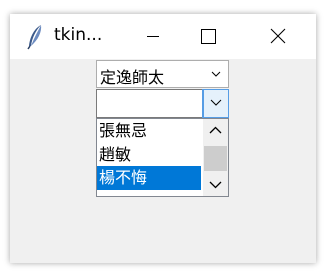 The height and width of the screenshot is (273, 328). Describe the element at coordinates (34, 37) in the screenshot. I see `feather-icon` at that location.